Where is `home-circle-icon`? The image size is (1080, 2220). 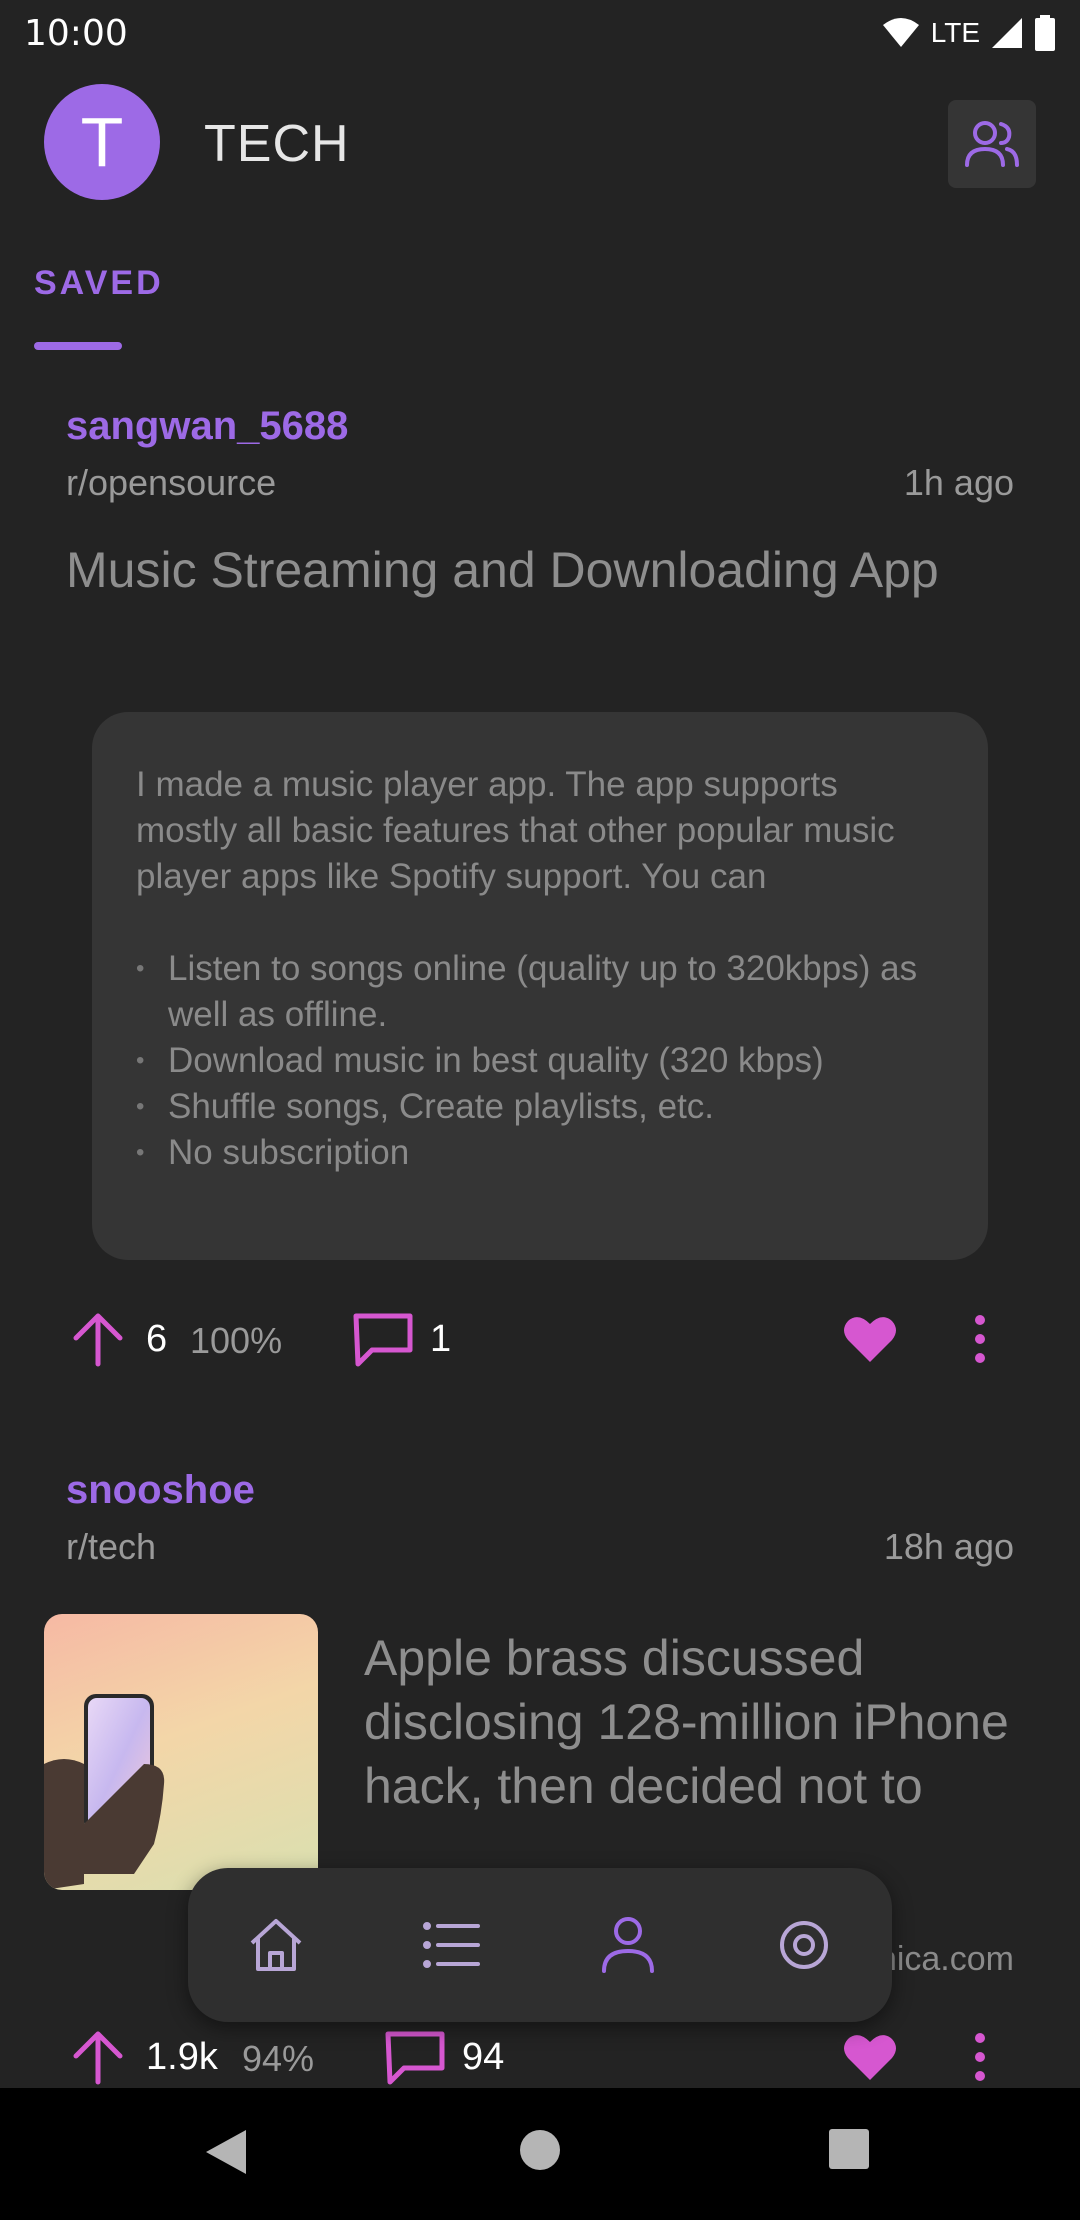 home-circle-icon is located at coordinates (540, 2150).